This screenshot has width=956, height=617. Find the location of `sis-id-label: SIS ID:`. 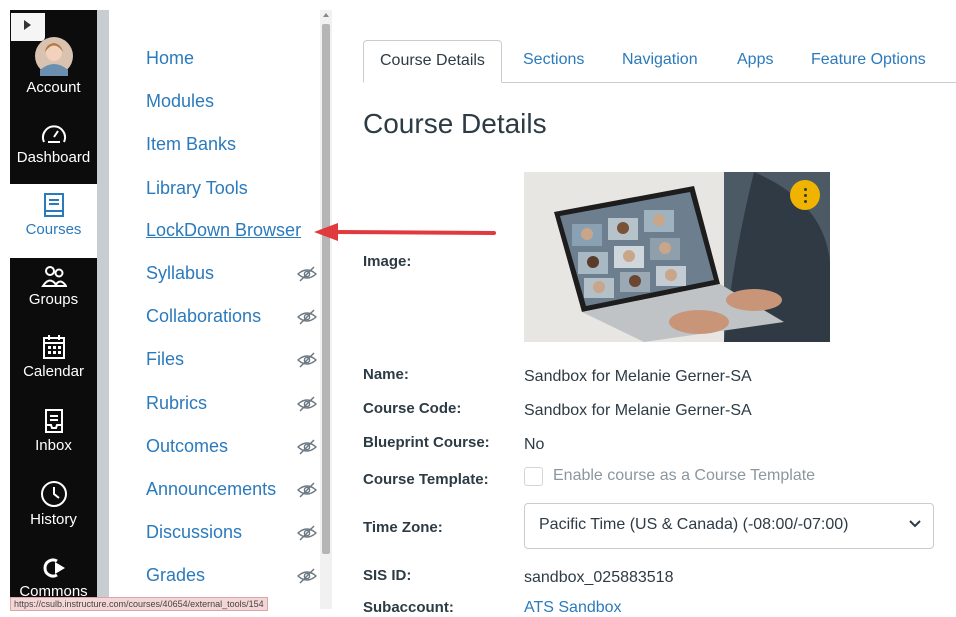

sis-id-label: SIS ID: is located at coordinates (387, 575).